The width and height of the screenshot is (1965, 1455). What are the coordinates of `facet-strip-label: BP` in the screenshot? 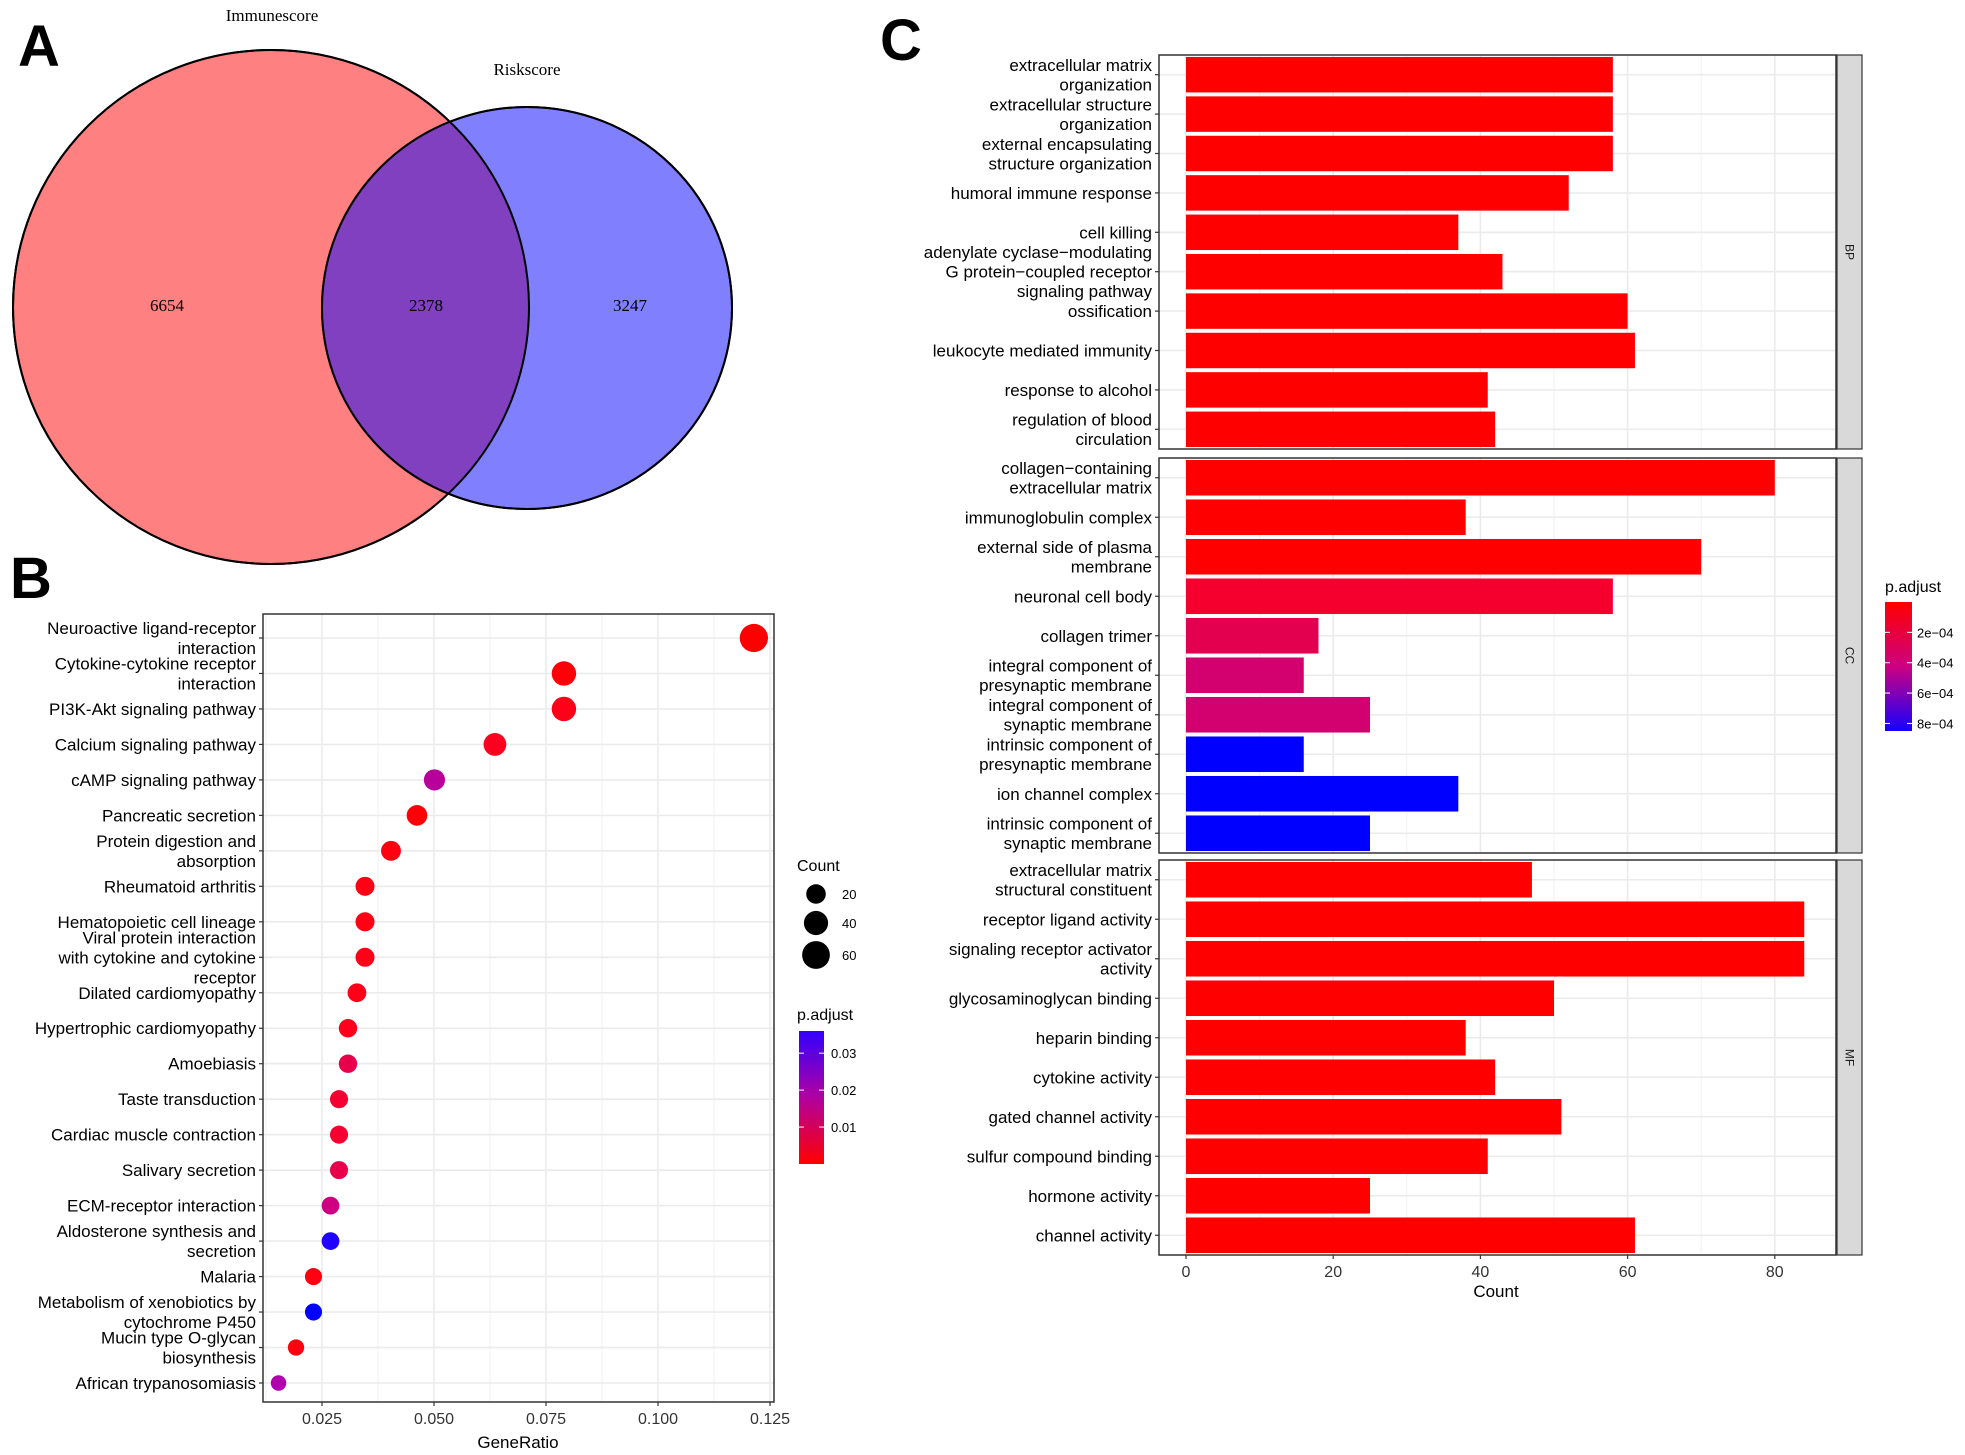 It's located at (1850, 252).